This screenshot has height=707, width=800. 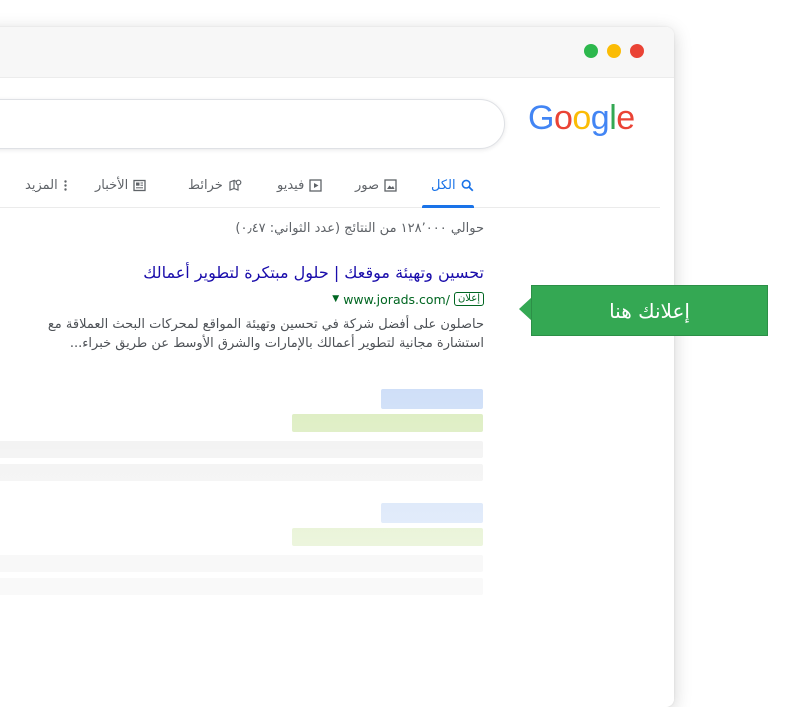 I want to click on tab-label: الأخبار, so click(x=112, y=185).